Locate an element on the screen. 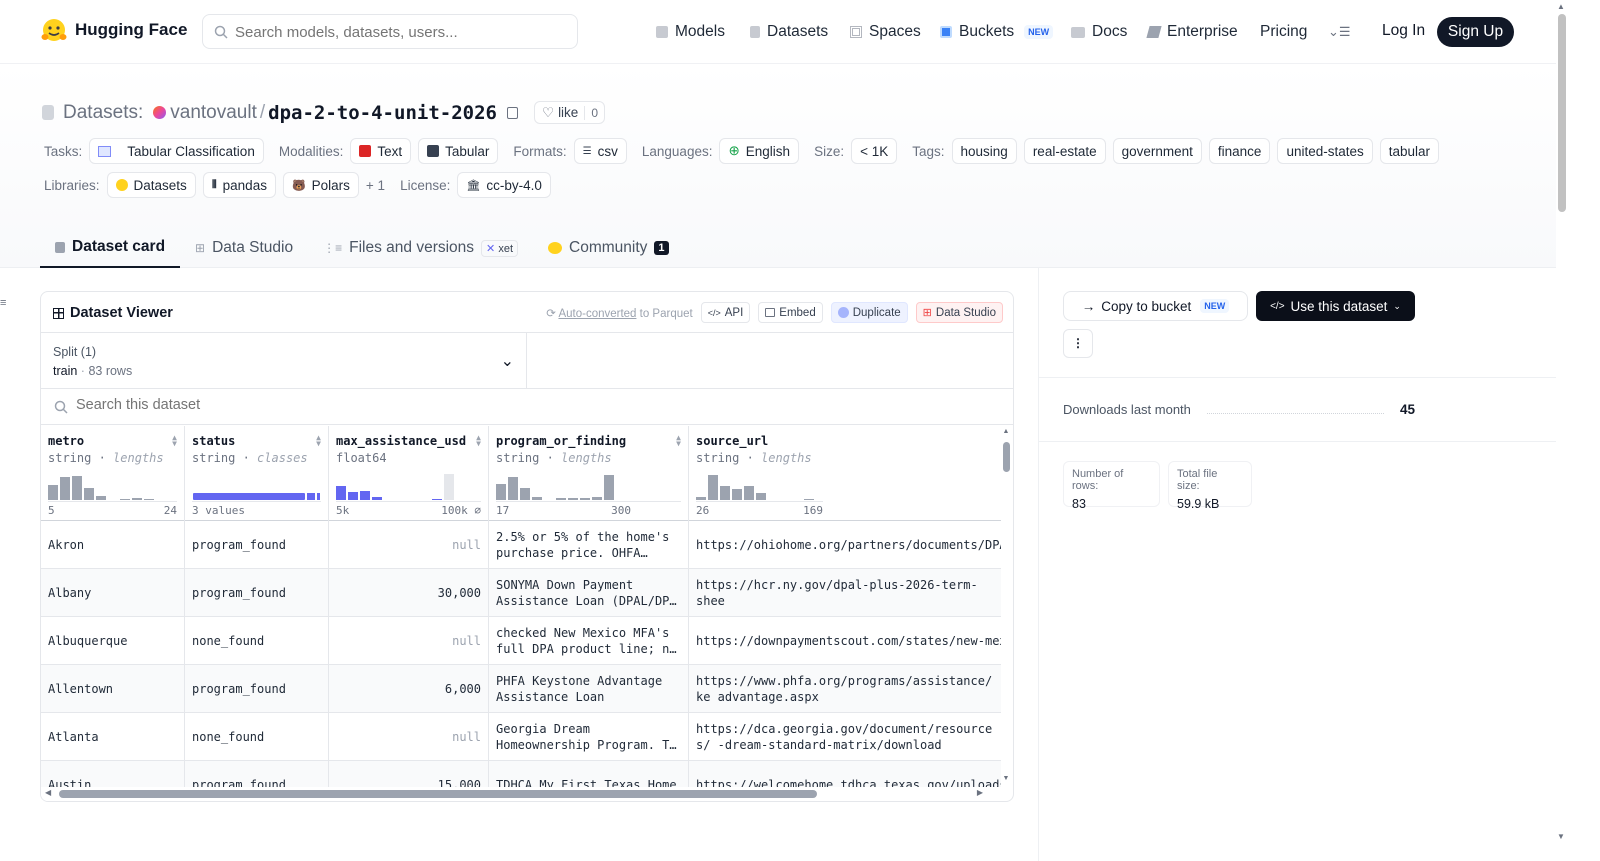 Image resolution: width=1600 pixels, height=861 pixels. lib-pandas: ⦀ pandas is located at coordinates (239, 185).